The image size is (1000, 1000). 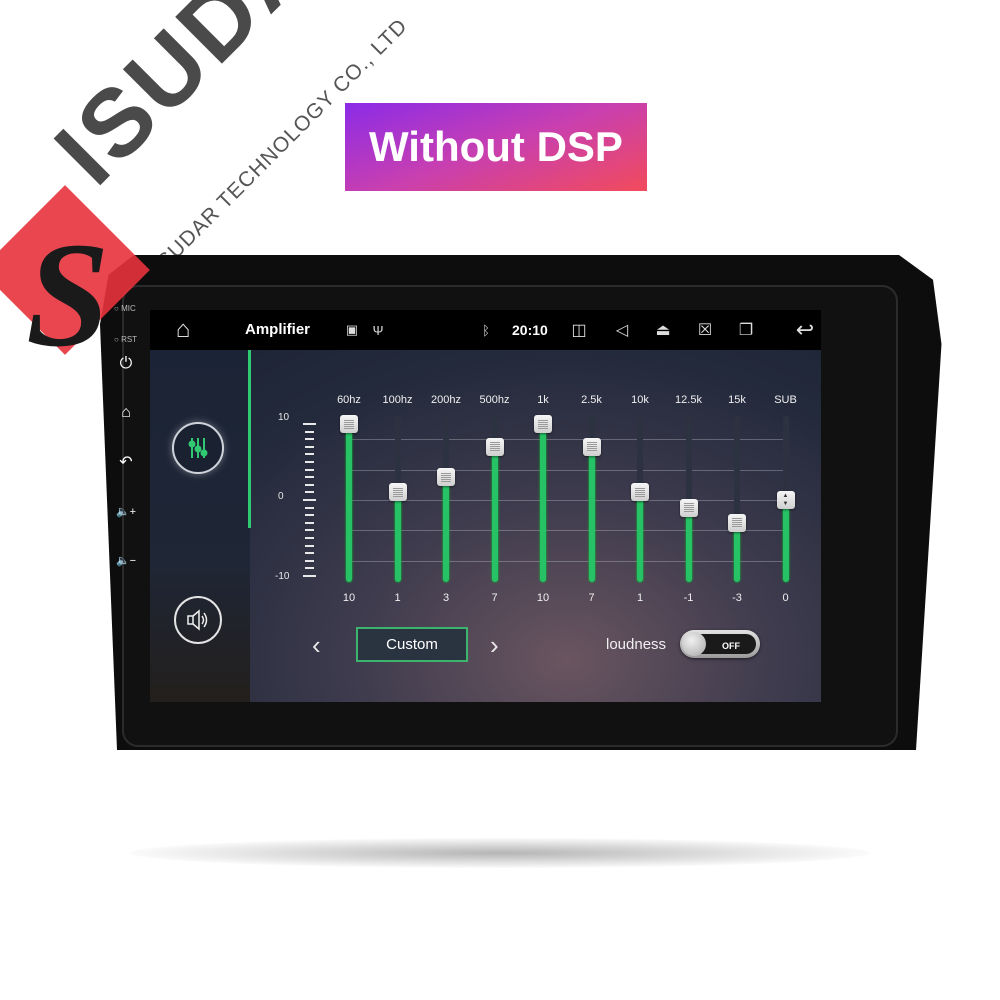 What do you see at coordinates (543, 400) in the screenshot?
I see `band-label: 1k` at bounding box center [543, 400].